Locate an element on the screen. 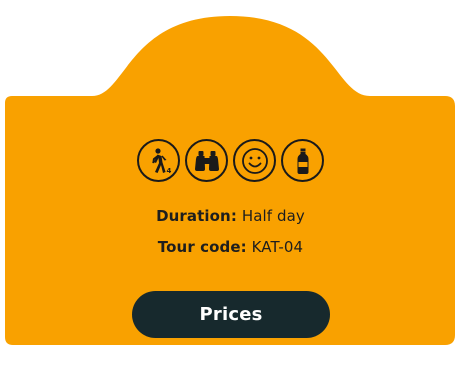  tour-code-label: Tour code: is located at coordinates (202, 247).